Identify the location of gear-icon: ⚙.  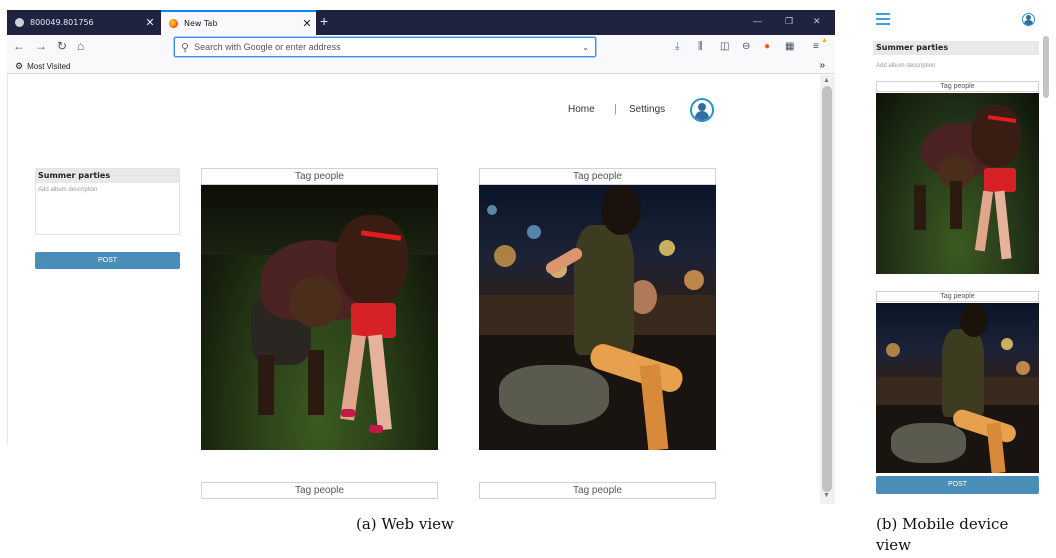
(19, 65).